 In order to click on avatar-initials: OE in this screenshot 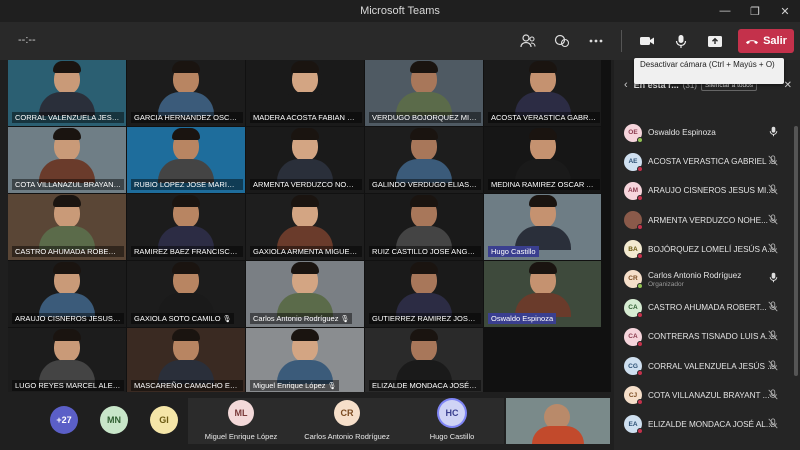, I will do `click(633, 133)`.